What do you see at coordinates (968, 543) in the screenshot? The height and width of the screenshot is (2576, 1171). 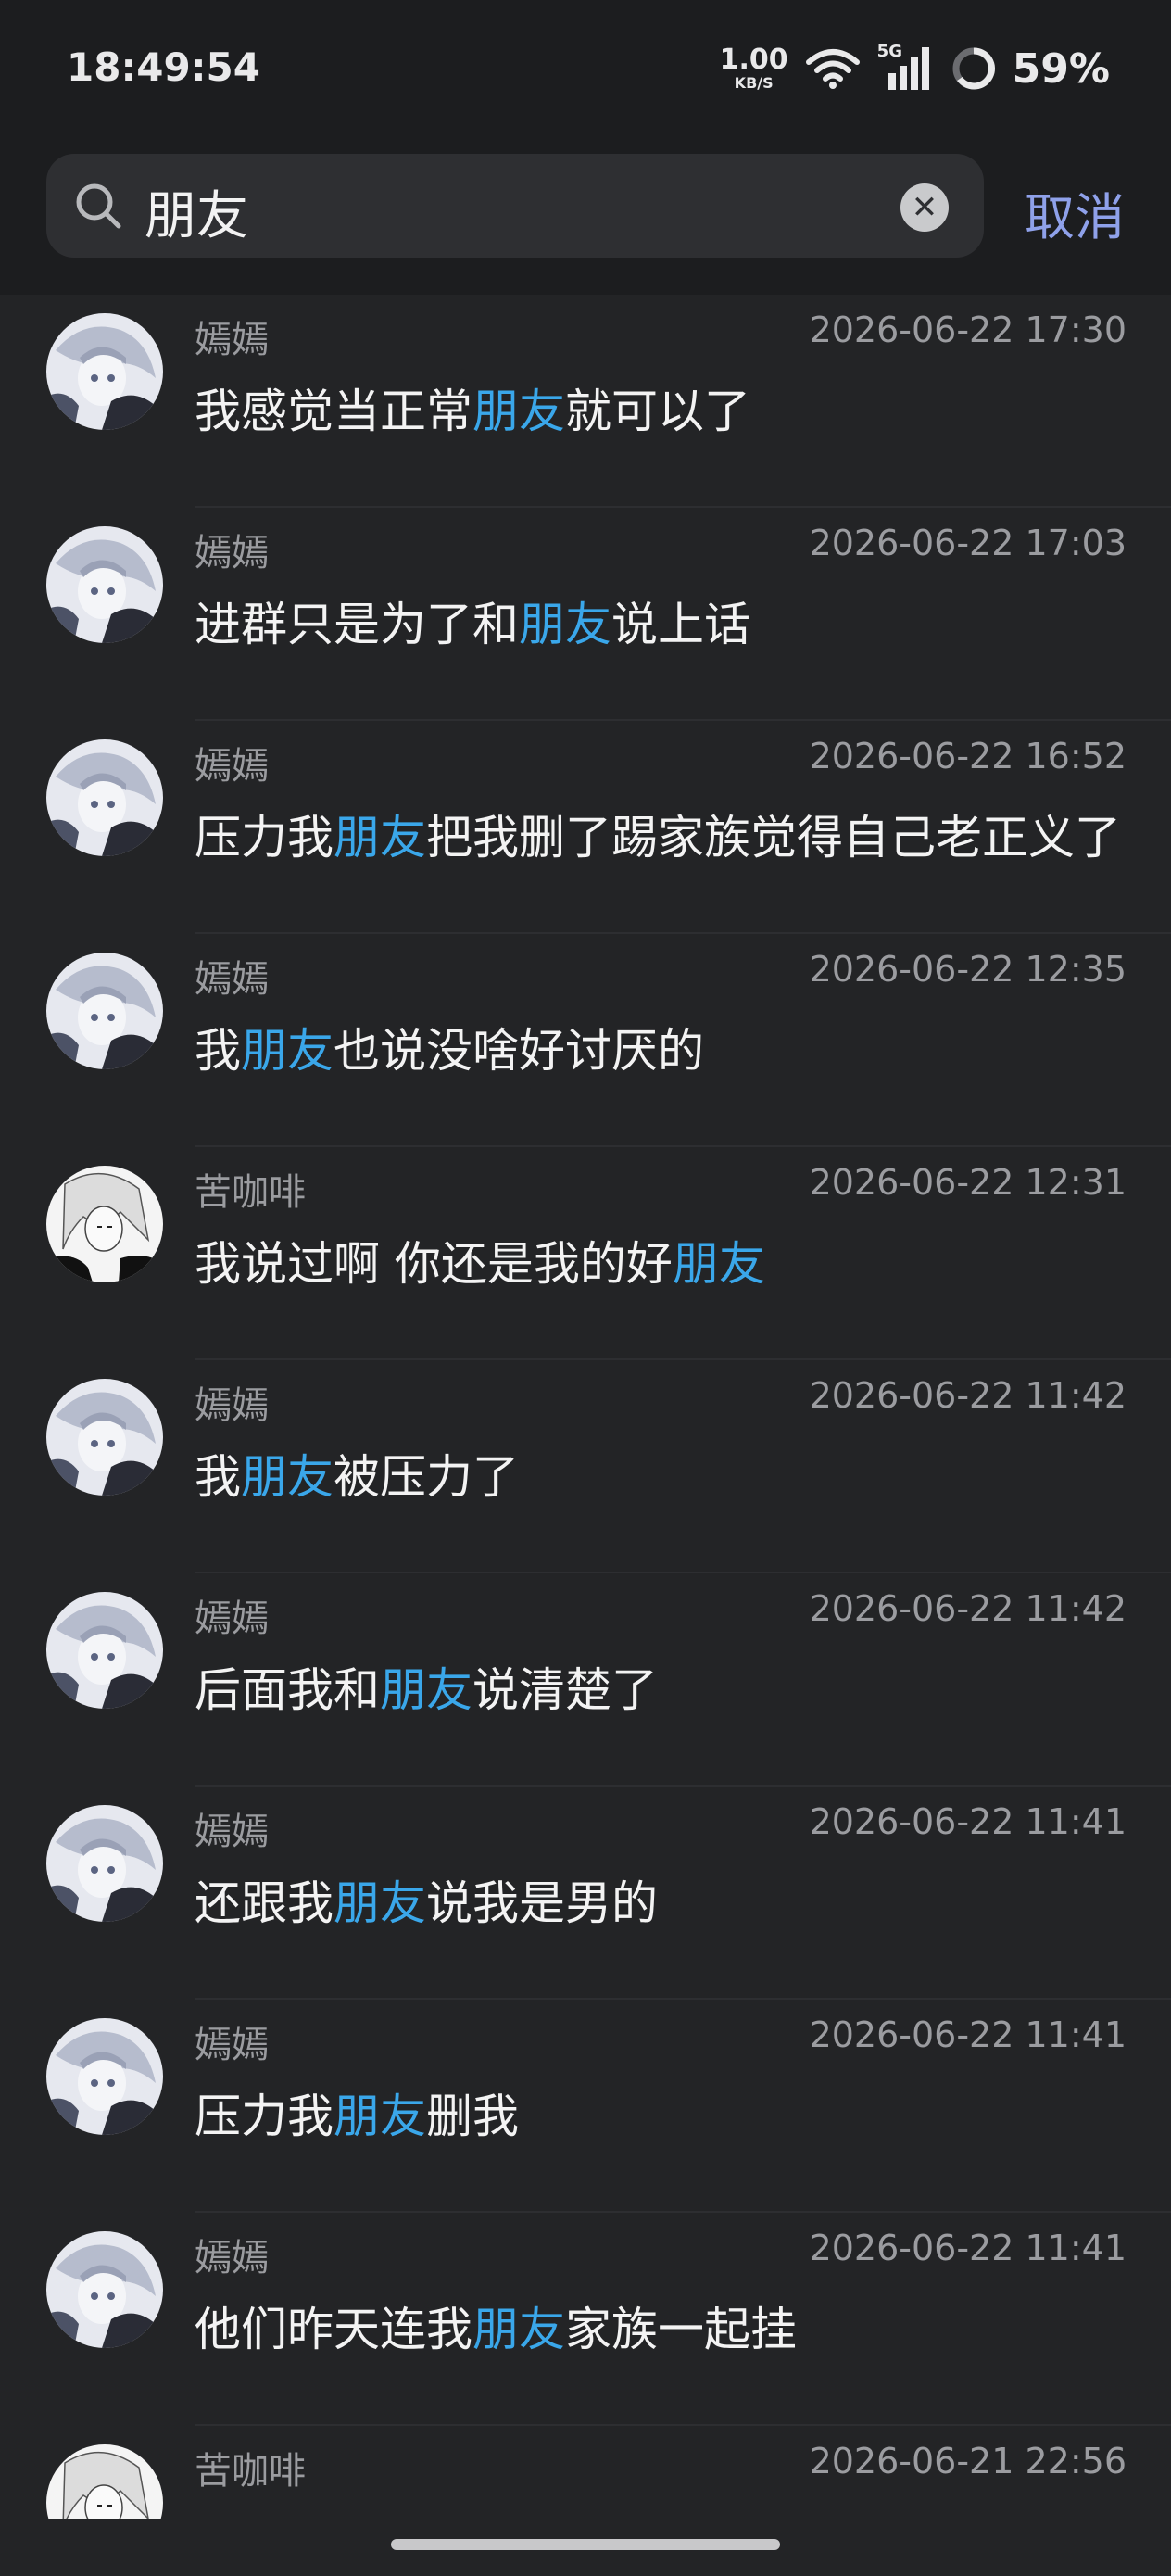 I see `message-timestamp: 2026-06-22 17:03` at bounding box center [968, 543].